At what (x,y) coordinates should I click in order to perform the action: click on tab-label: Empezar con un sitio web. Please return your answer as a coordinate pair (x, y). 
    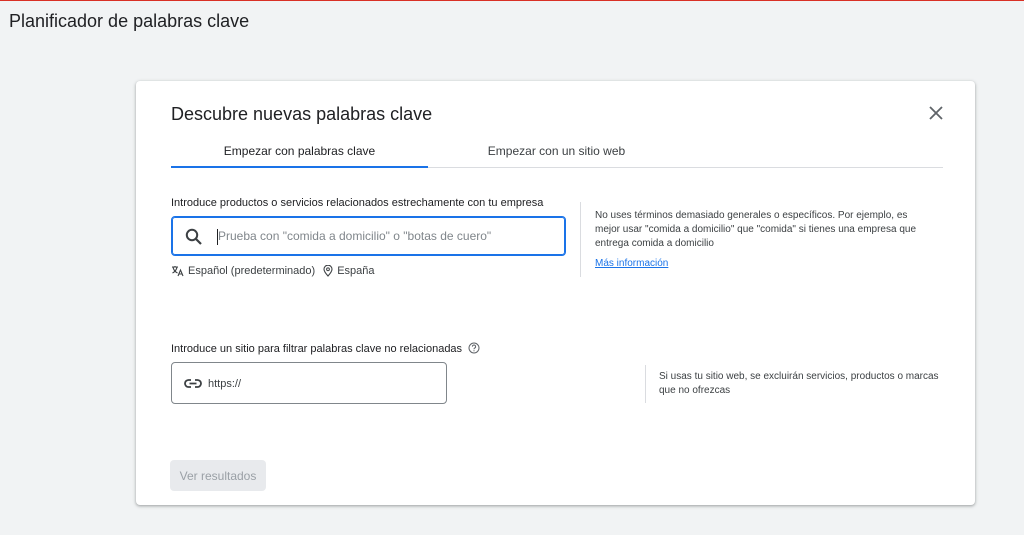
    Looking at the image, I should click on (556, 150).